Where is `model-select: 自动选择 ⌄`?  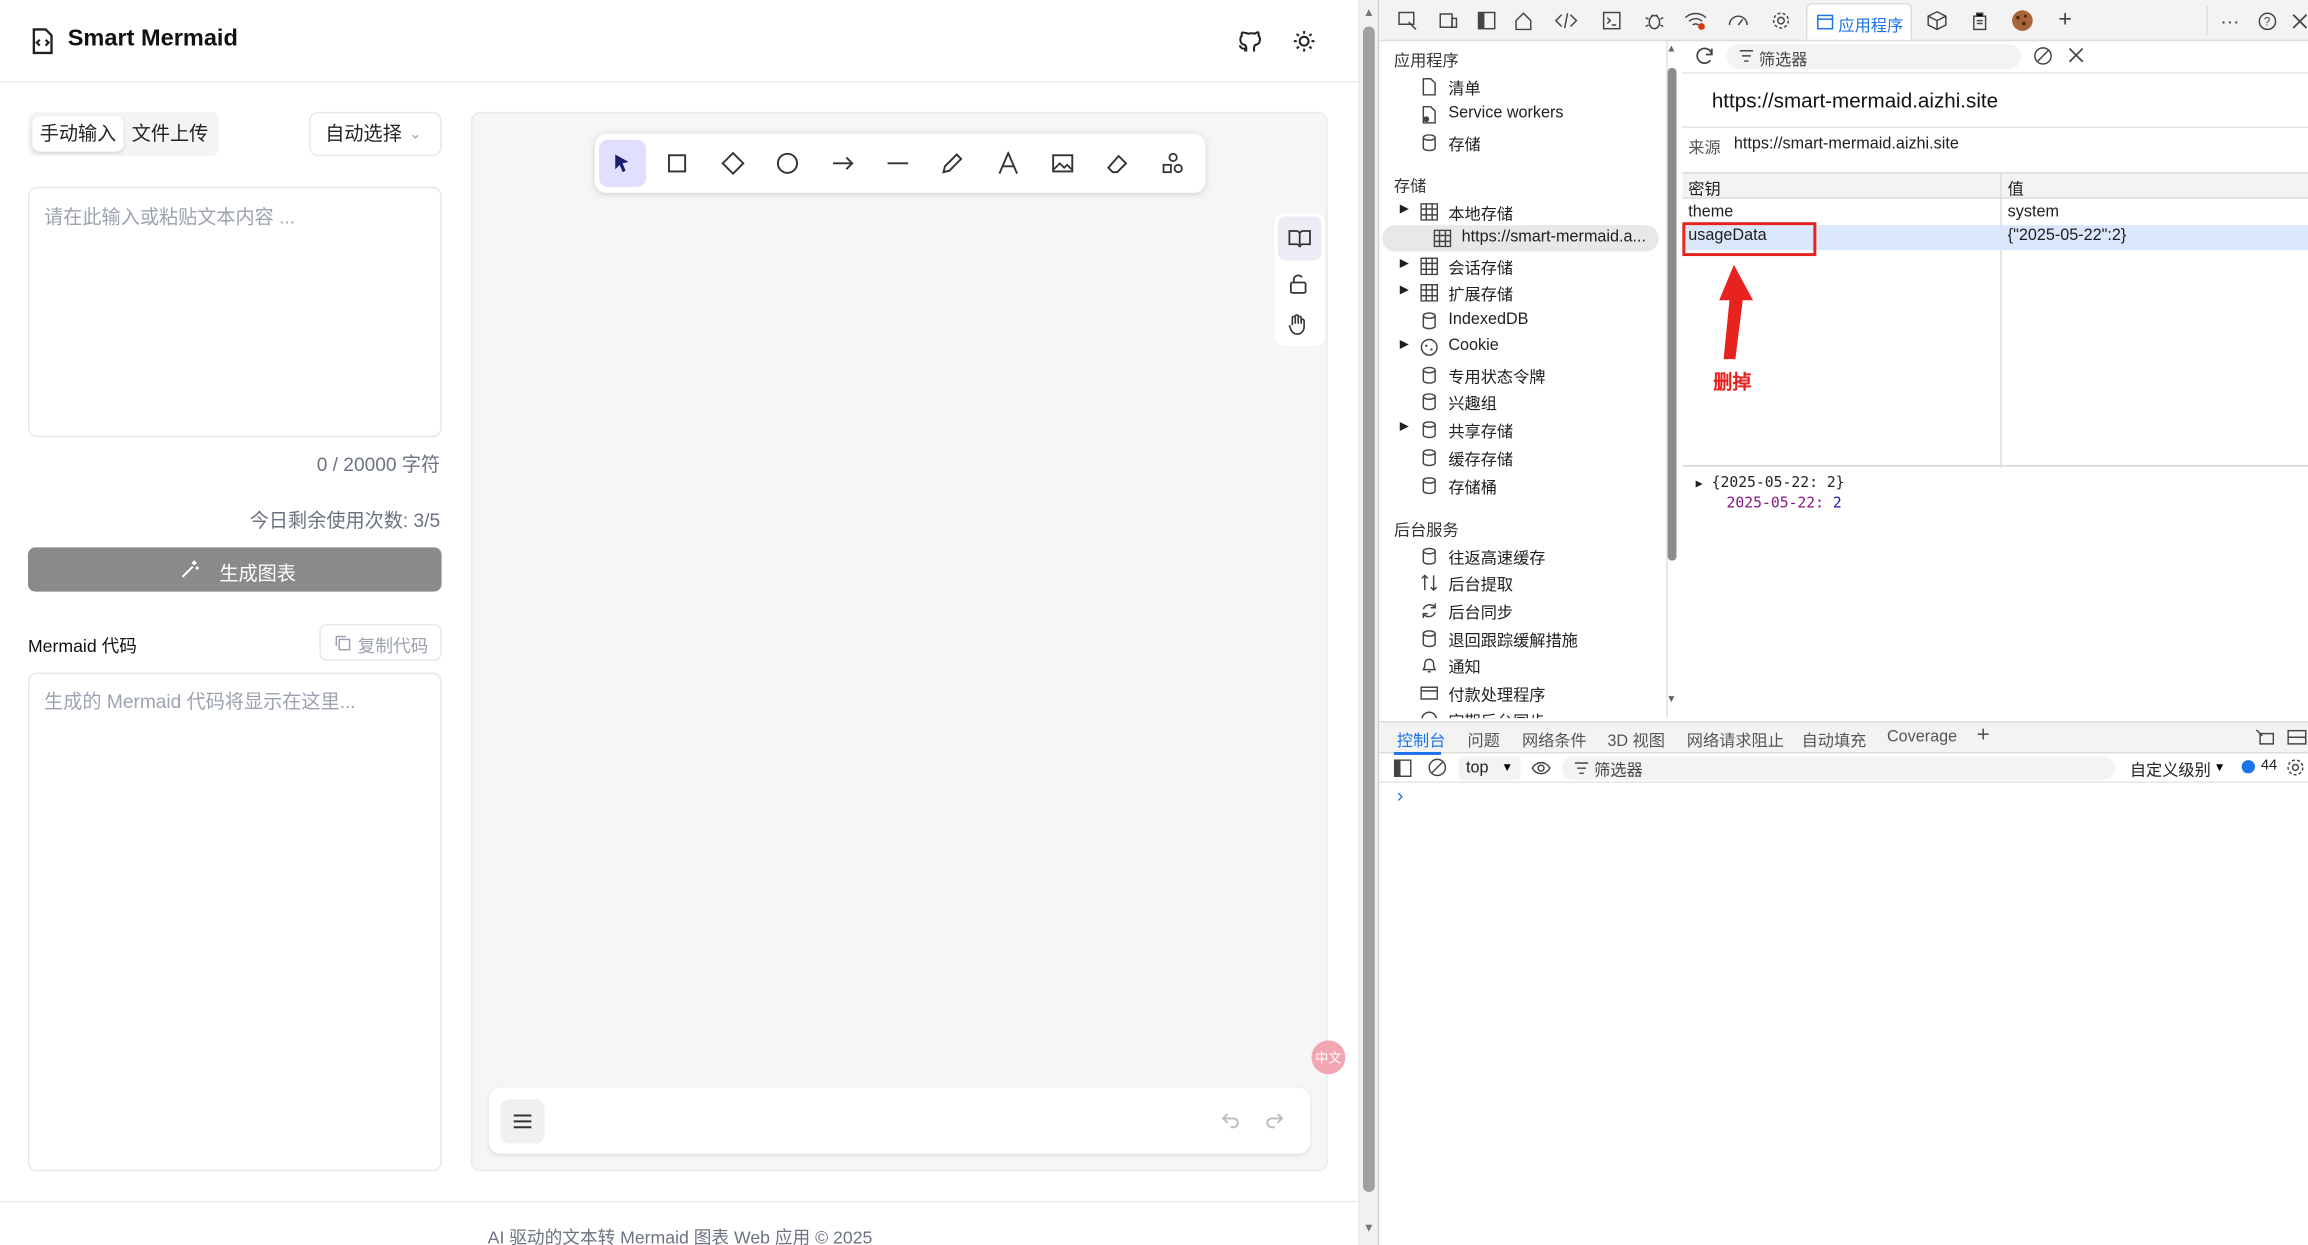 model-select: 自动选择 ⌄ is located at coordinates (375, 133).